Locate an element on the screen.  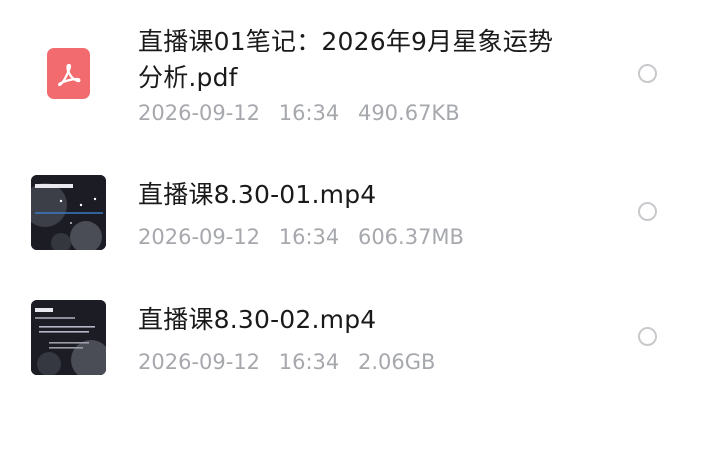
pdf-icon is located at coordinates (68, 73).